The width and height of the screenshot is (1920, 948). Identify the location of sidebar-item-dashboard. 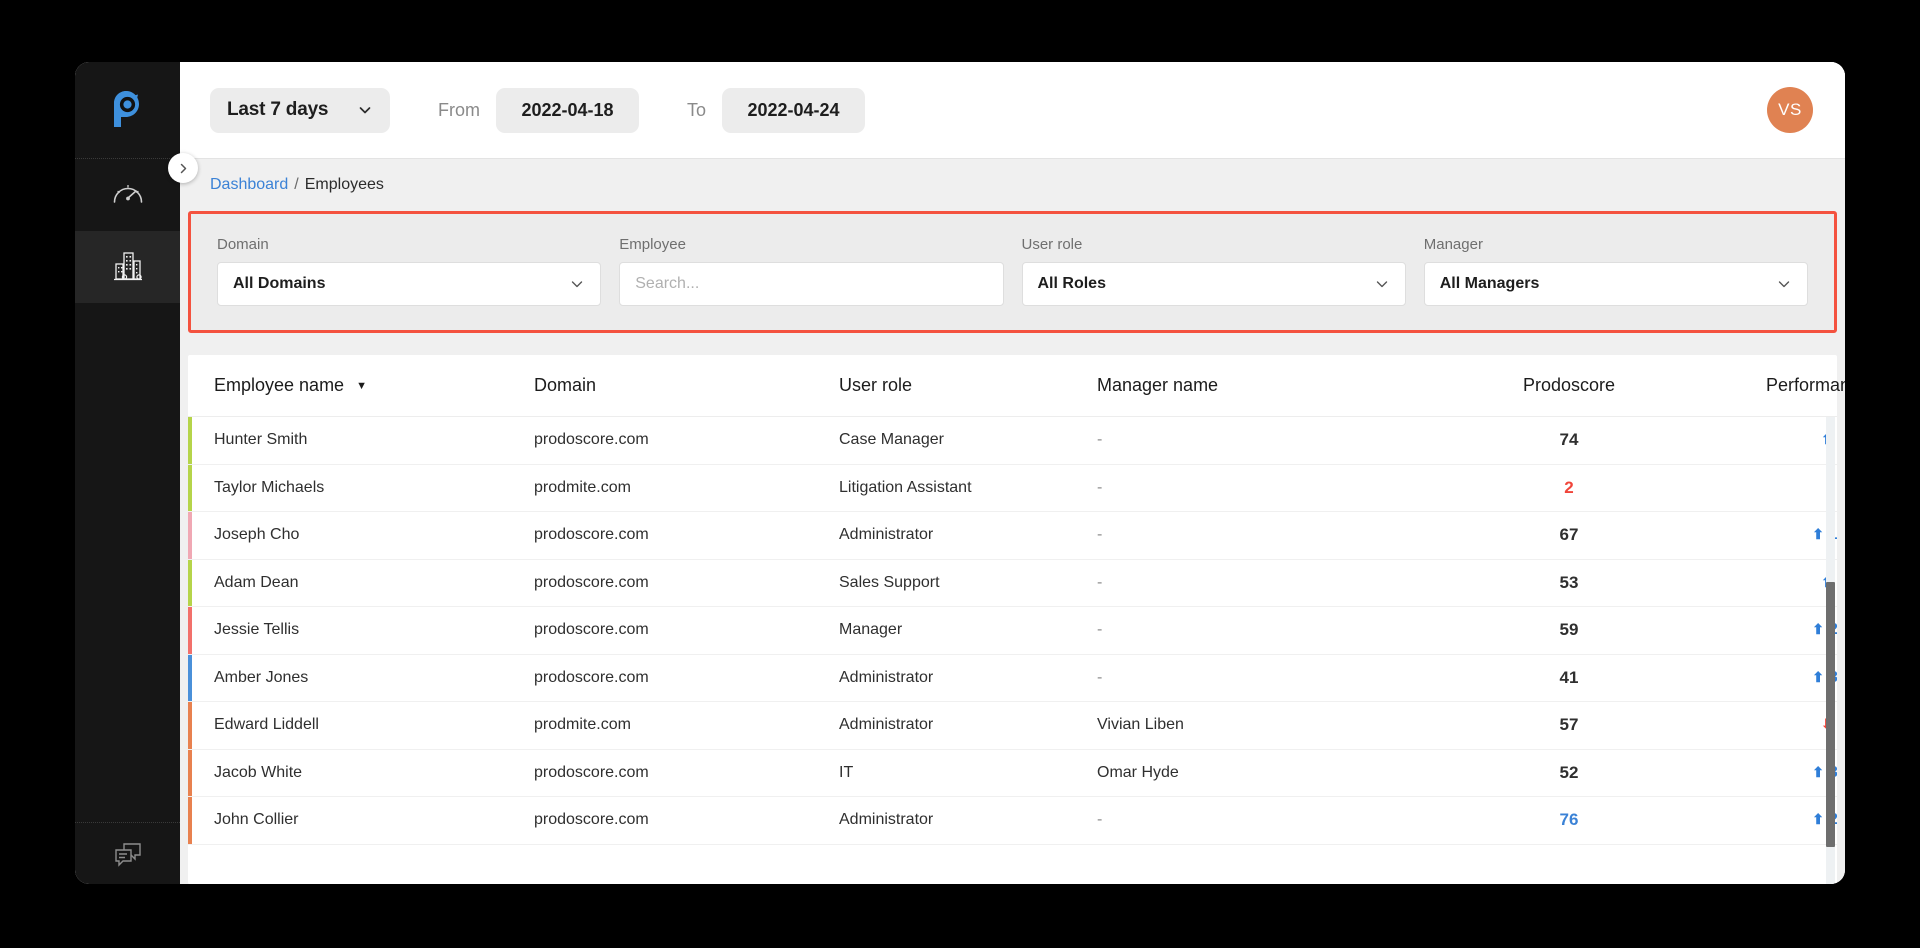
(127, 195).